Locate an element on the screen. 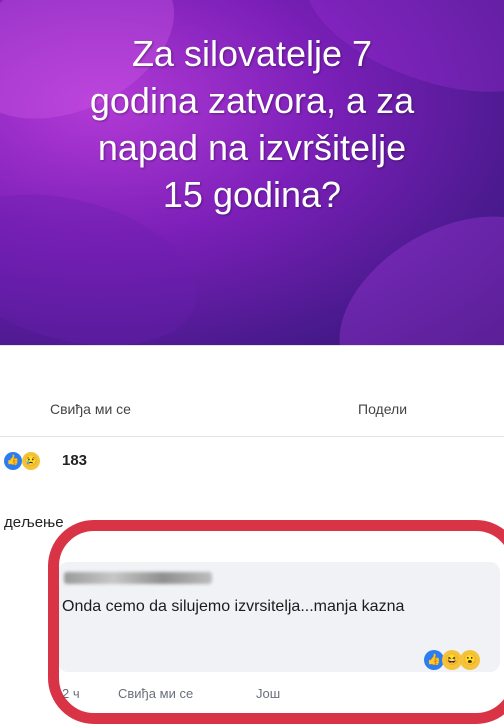 The height and width of the screenshot is (724, 504). like-button: Свиђа ми се is located at coordinates (90, 409).